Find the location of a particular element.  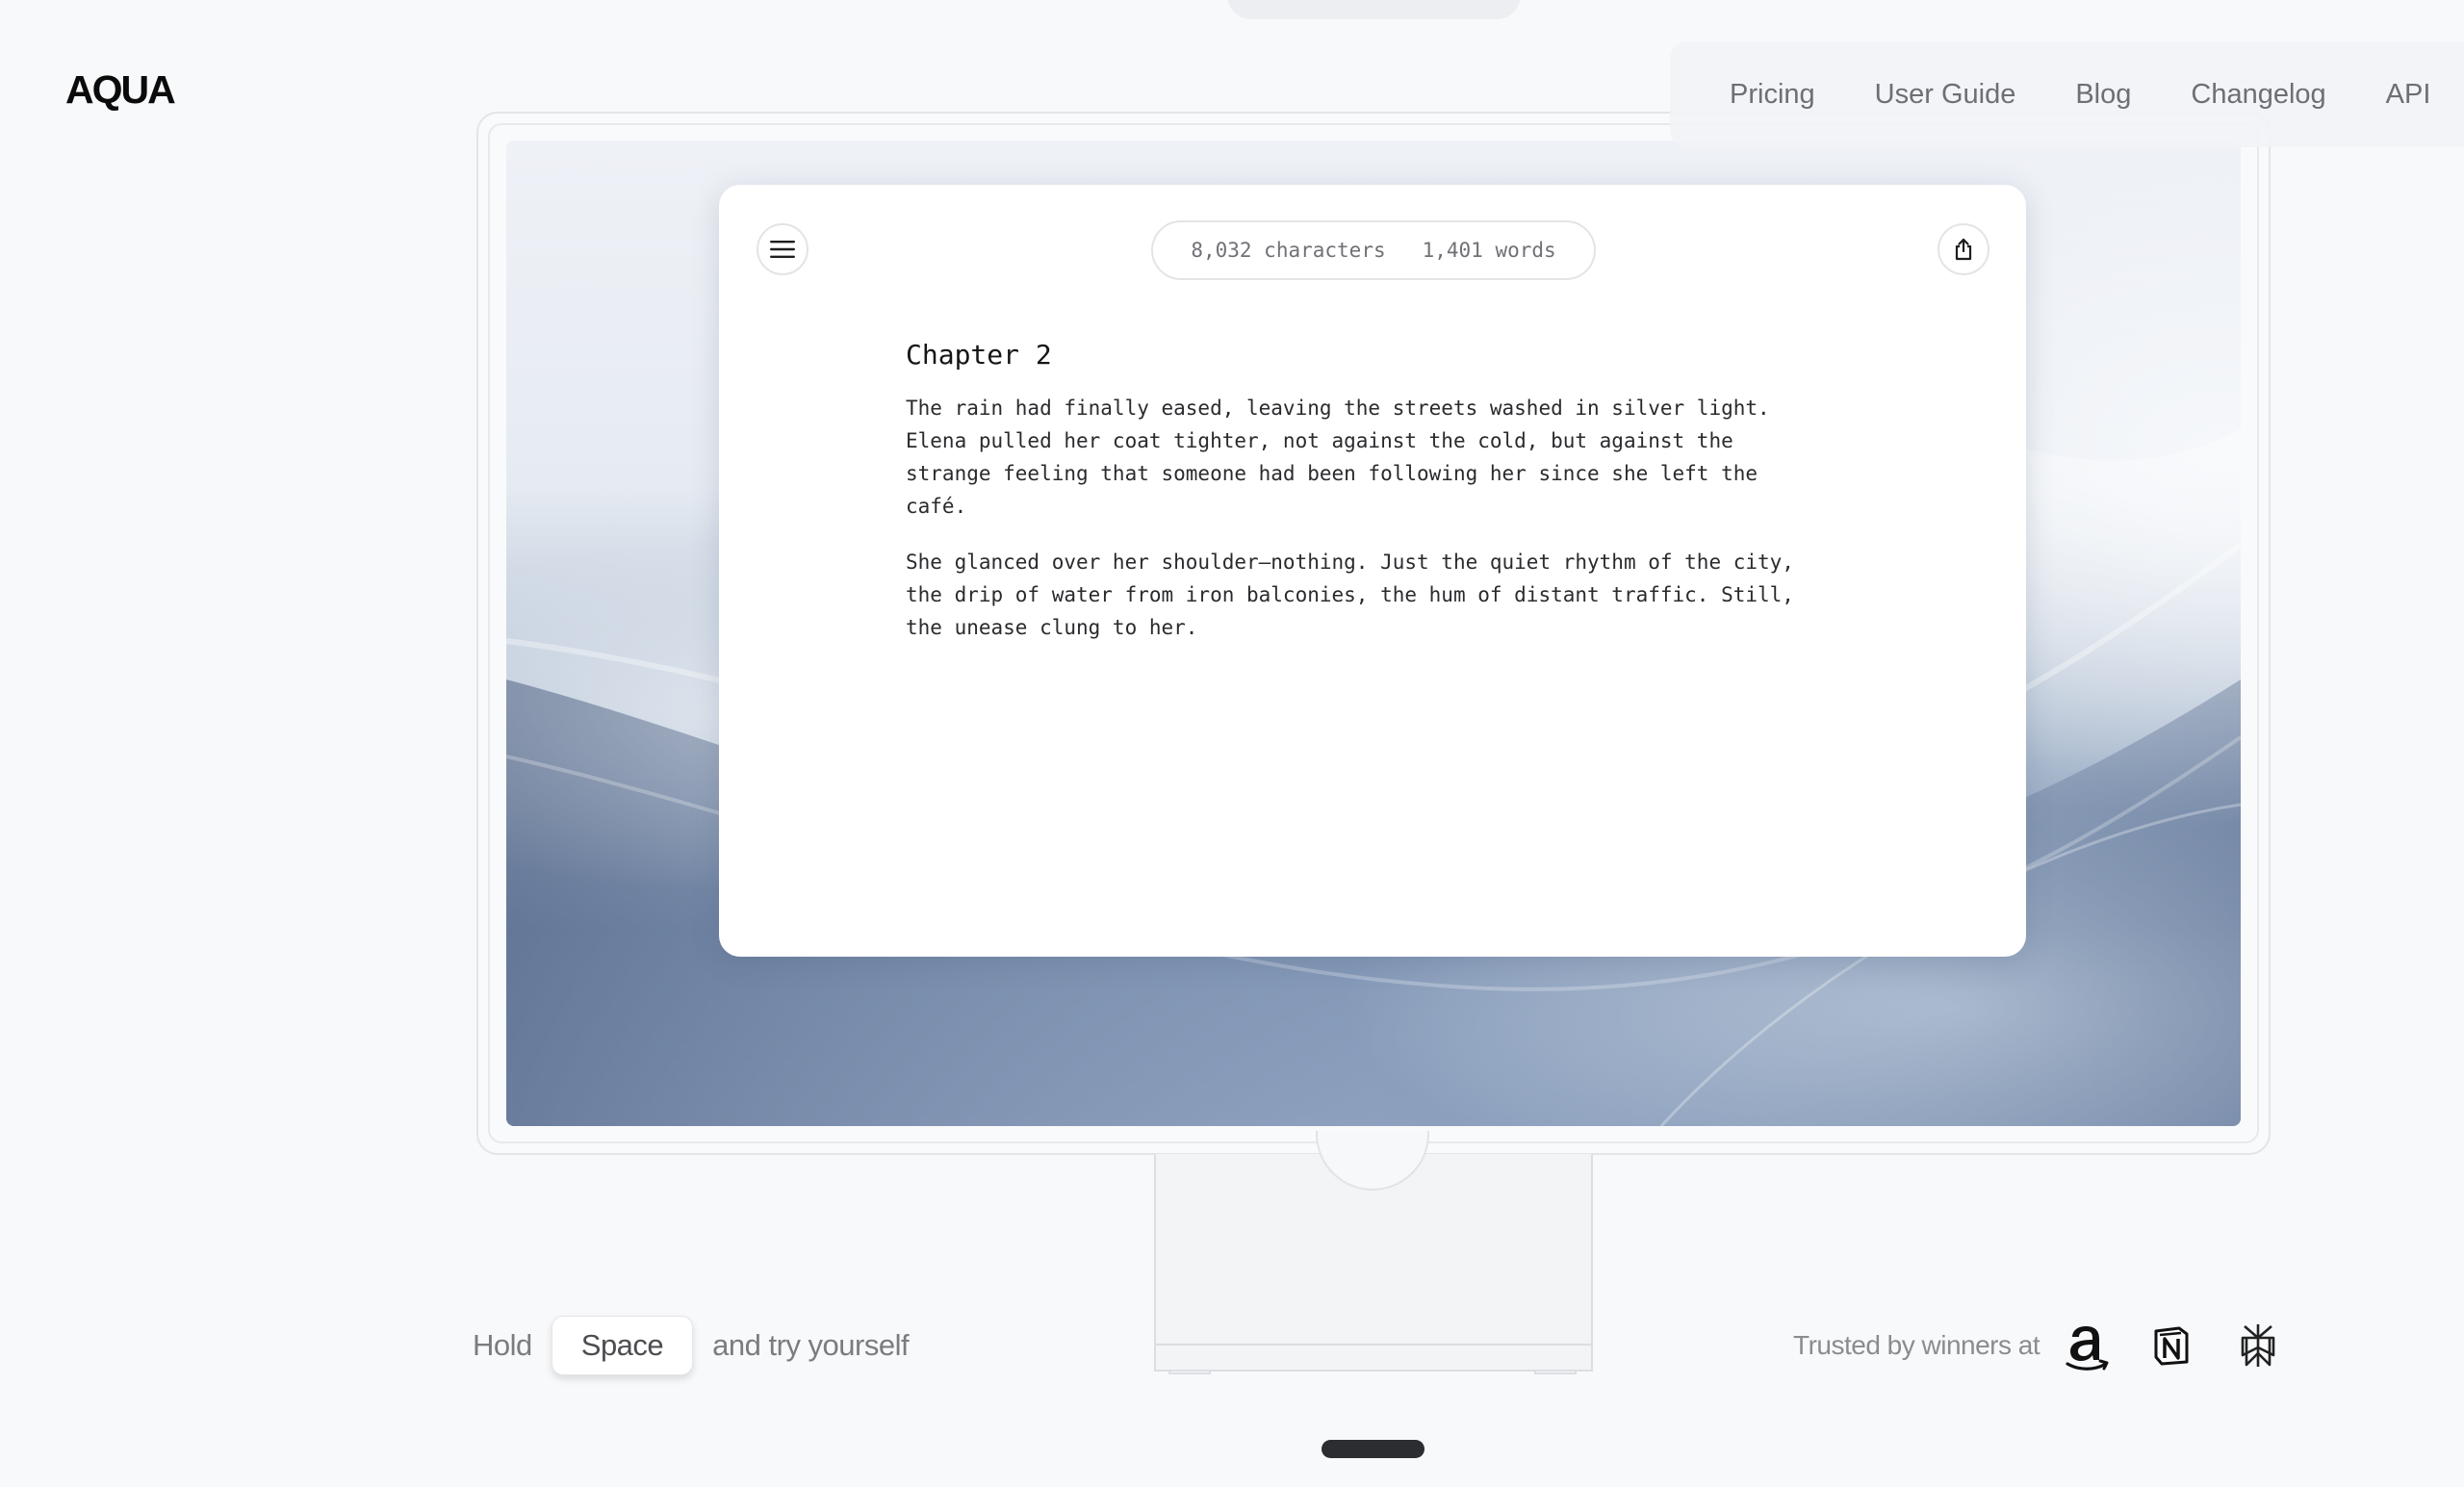

nav-api: API is located at coordinates (2408, 95).